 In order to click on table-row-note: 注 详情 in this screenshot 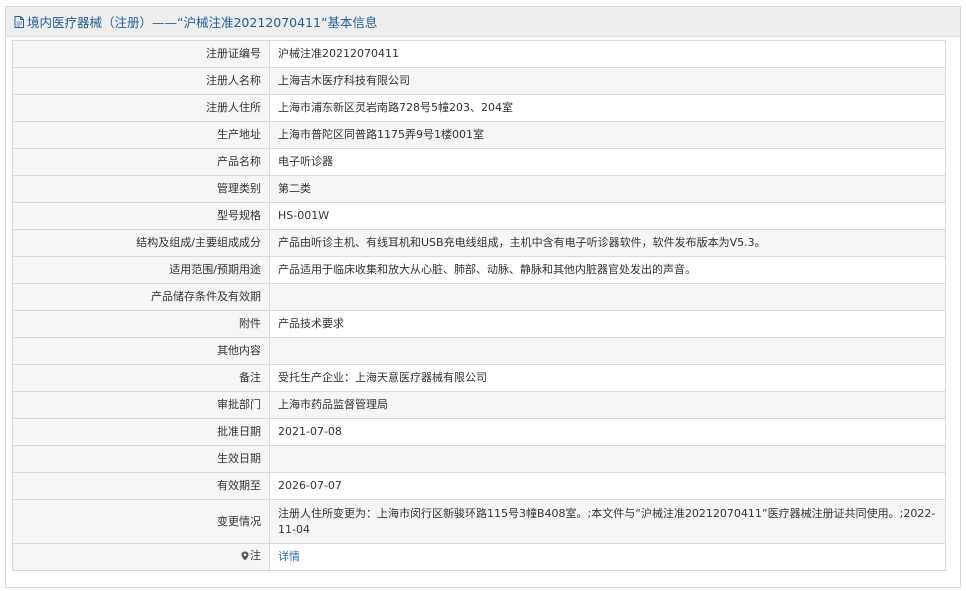, I will do `click(479, 557)`.